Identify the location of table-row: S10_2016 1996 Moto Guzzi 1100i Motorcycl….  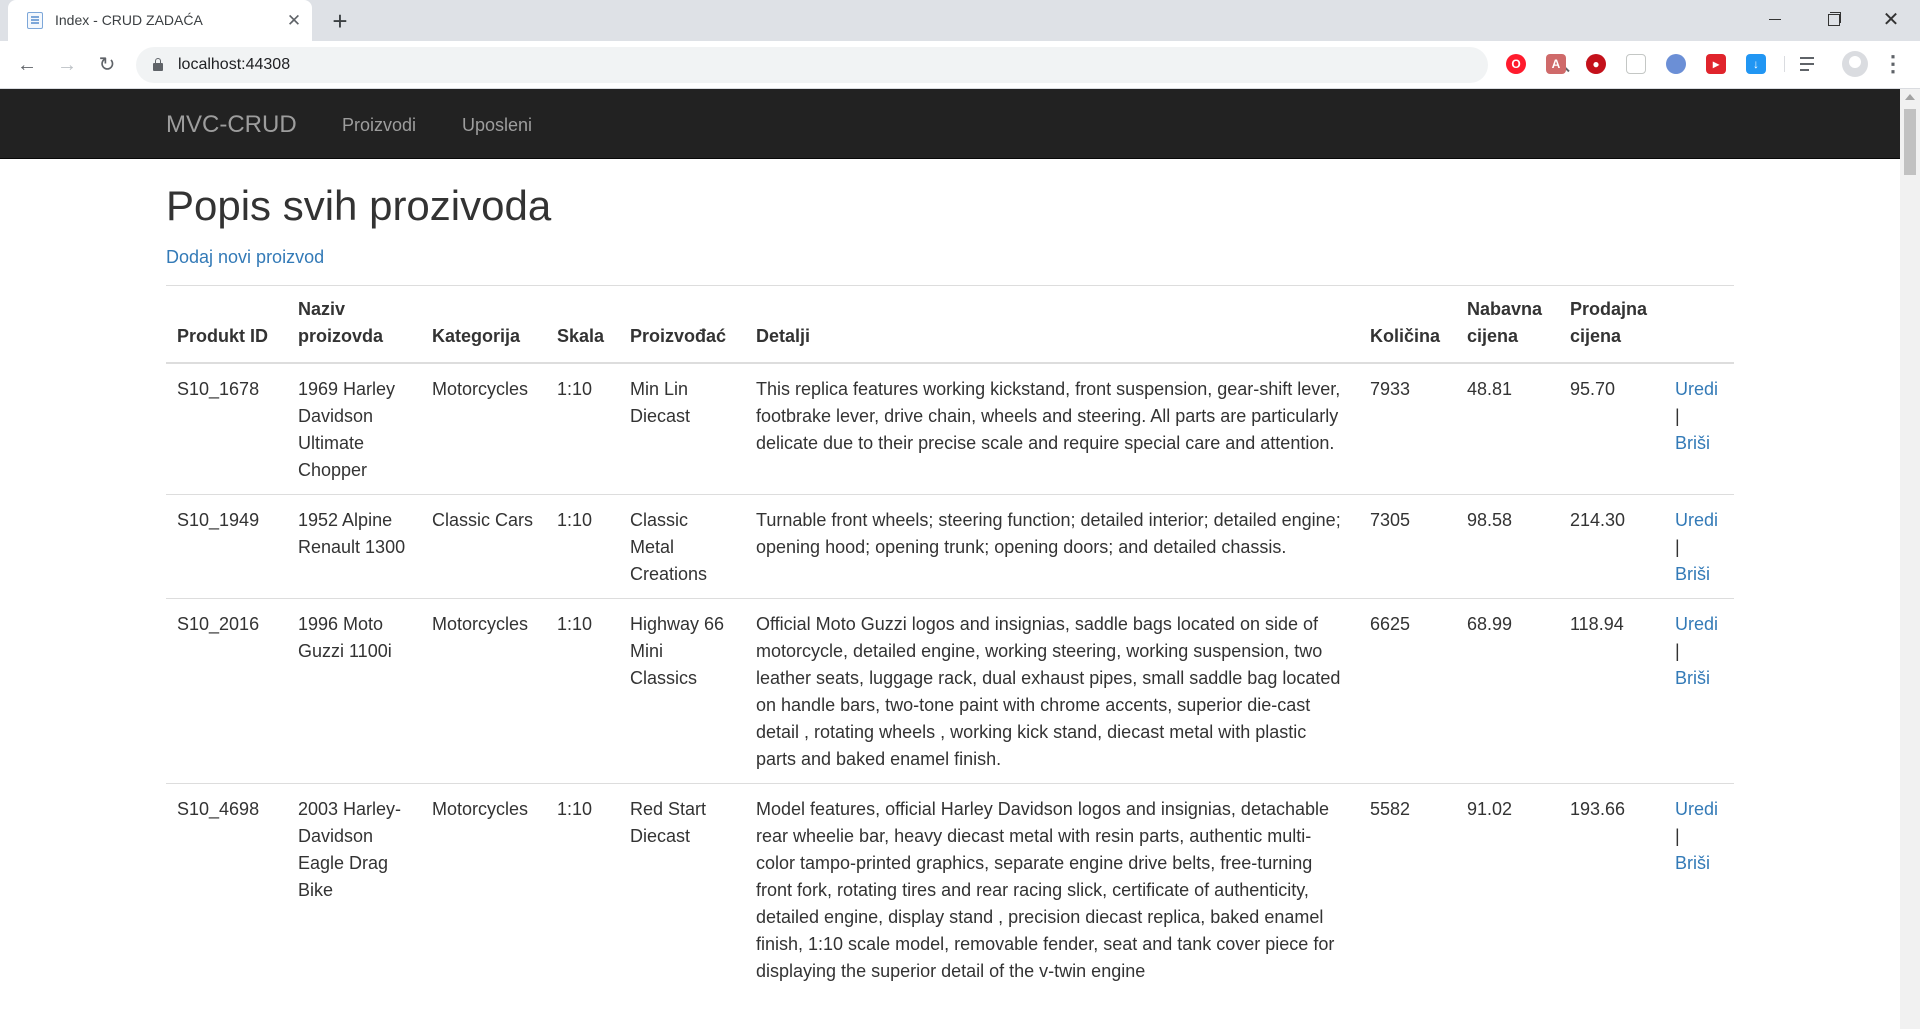
(950, 691).